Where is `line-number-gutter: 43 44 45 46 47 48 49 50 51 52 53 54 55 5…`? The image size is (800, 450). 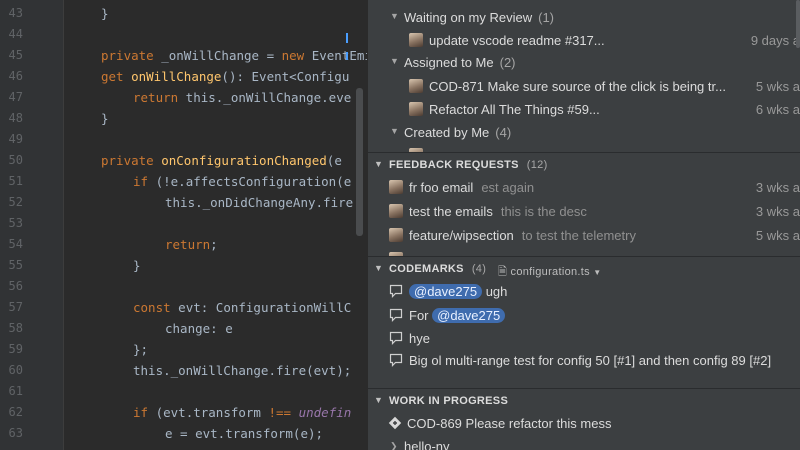
line-number-gutter: 43 44 45 46 47 48 49 50 51 52 53 54 55 5… is located at coordinates (32, 225).